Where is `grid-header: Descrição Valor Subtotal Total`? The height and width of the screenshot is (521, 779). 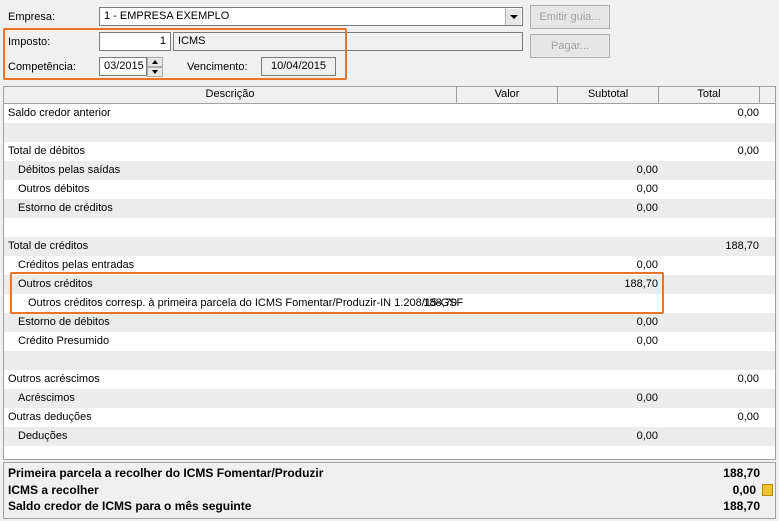 grid-header: Descrição Valor Subtotal Total is located at coordinates (389, 95).